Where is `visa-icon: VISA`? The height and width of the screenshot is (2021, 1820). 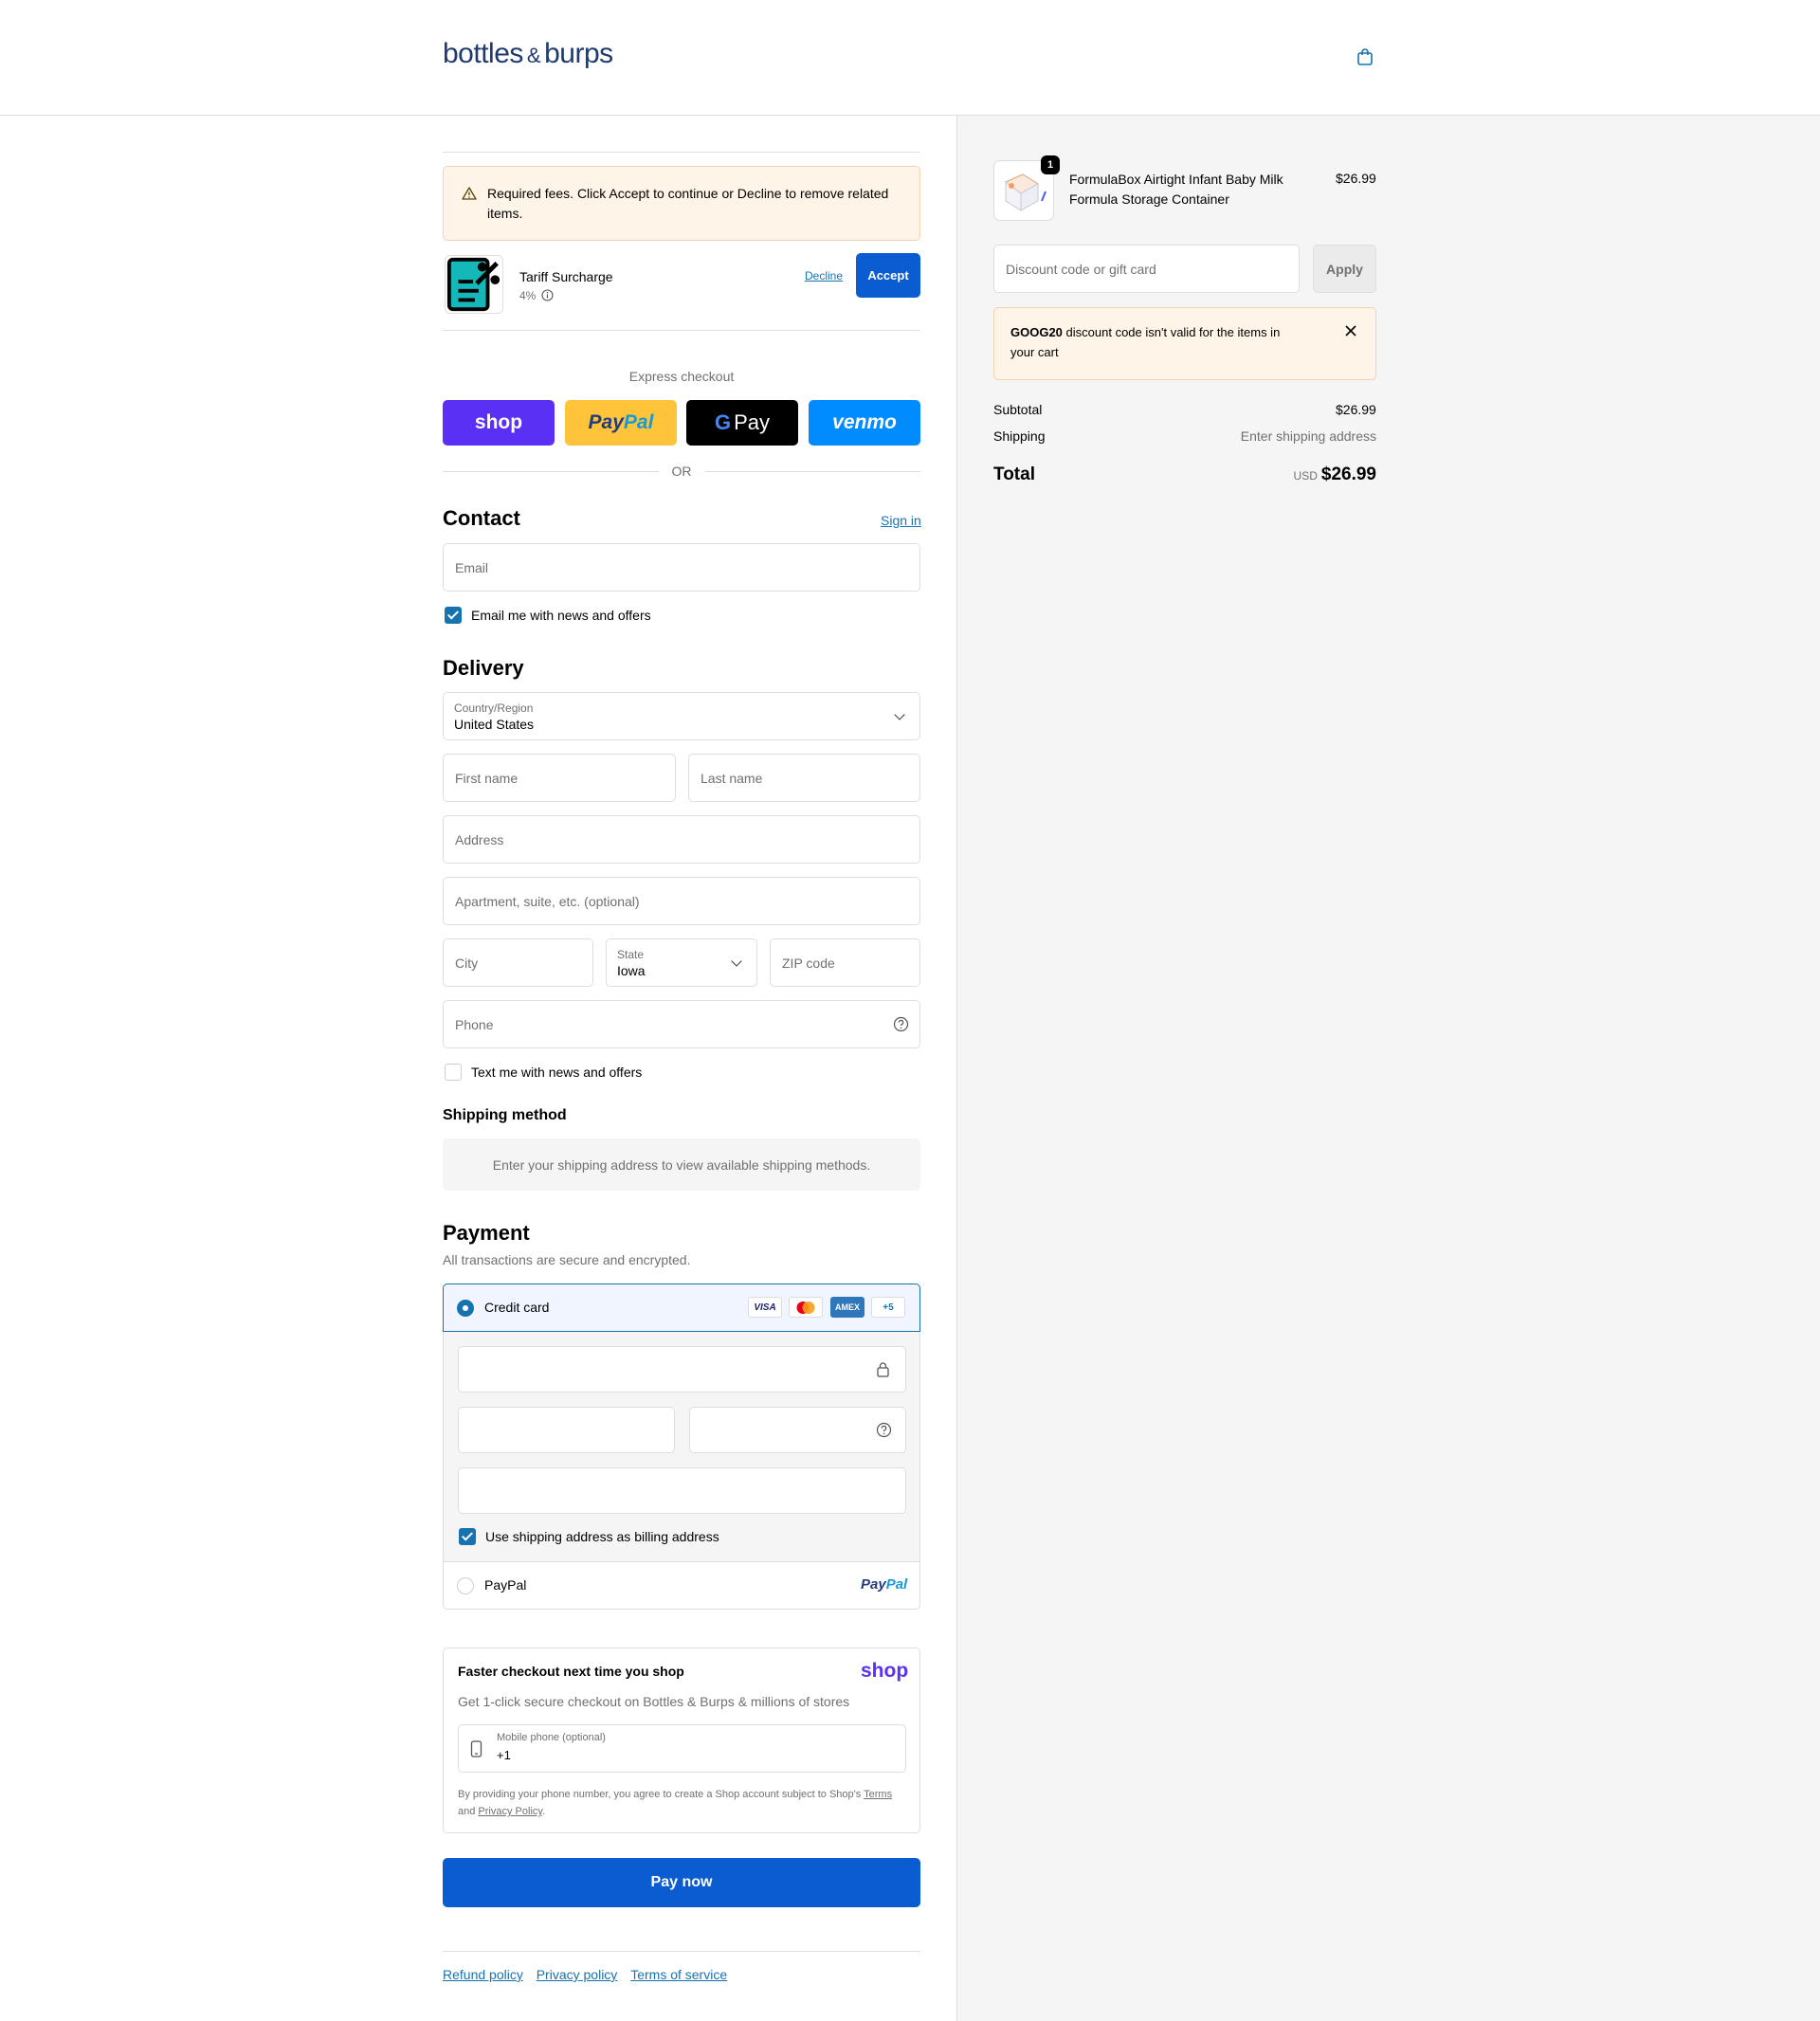
visa-icon: VISA is located at coordinates (765, 1307).